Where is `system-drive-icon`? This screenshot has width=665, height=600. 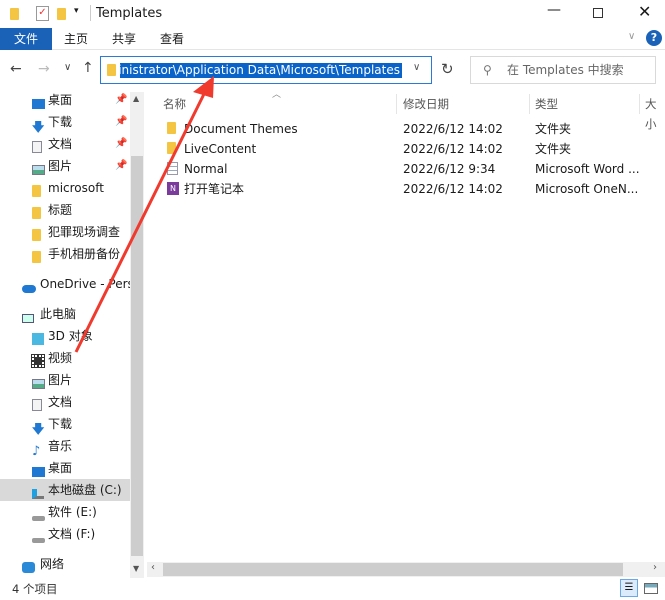
system-drive-icon is located at coordinates (38, 492).